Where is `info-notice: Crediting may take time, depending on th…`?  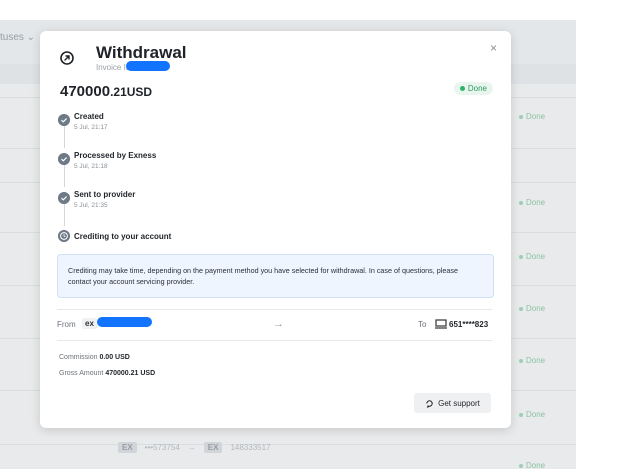 info-notice: Crediting may take time, depending on th… is located at coordinates (275, 276).